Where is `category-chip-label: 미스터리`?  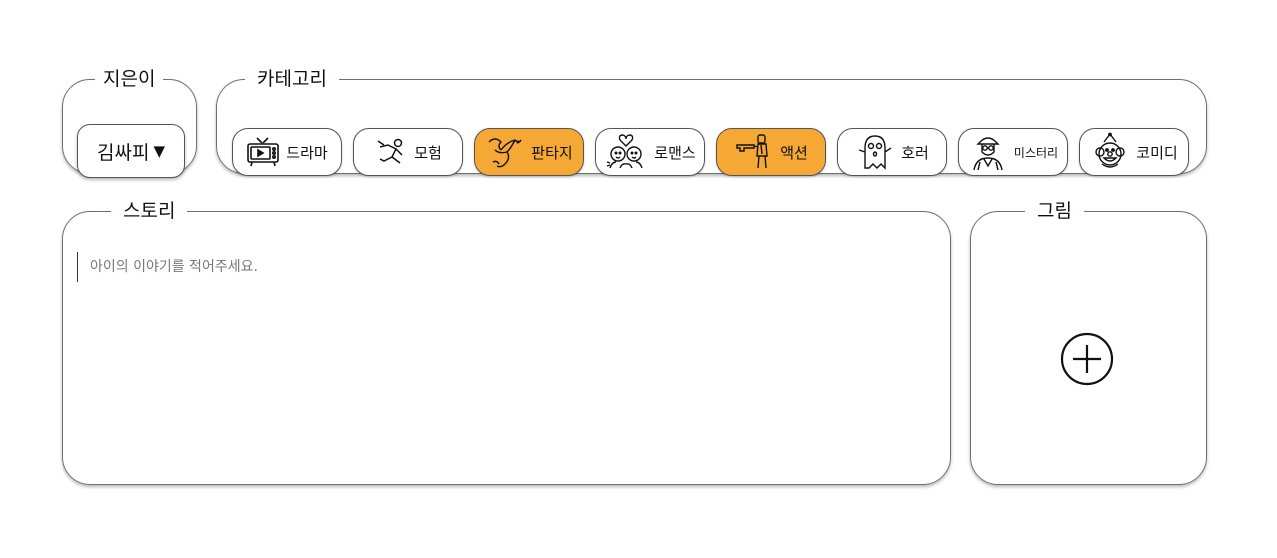
category-chip-label: 미스터리 is located at coordinates (1036, 152).